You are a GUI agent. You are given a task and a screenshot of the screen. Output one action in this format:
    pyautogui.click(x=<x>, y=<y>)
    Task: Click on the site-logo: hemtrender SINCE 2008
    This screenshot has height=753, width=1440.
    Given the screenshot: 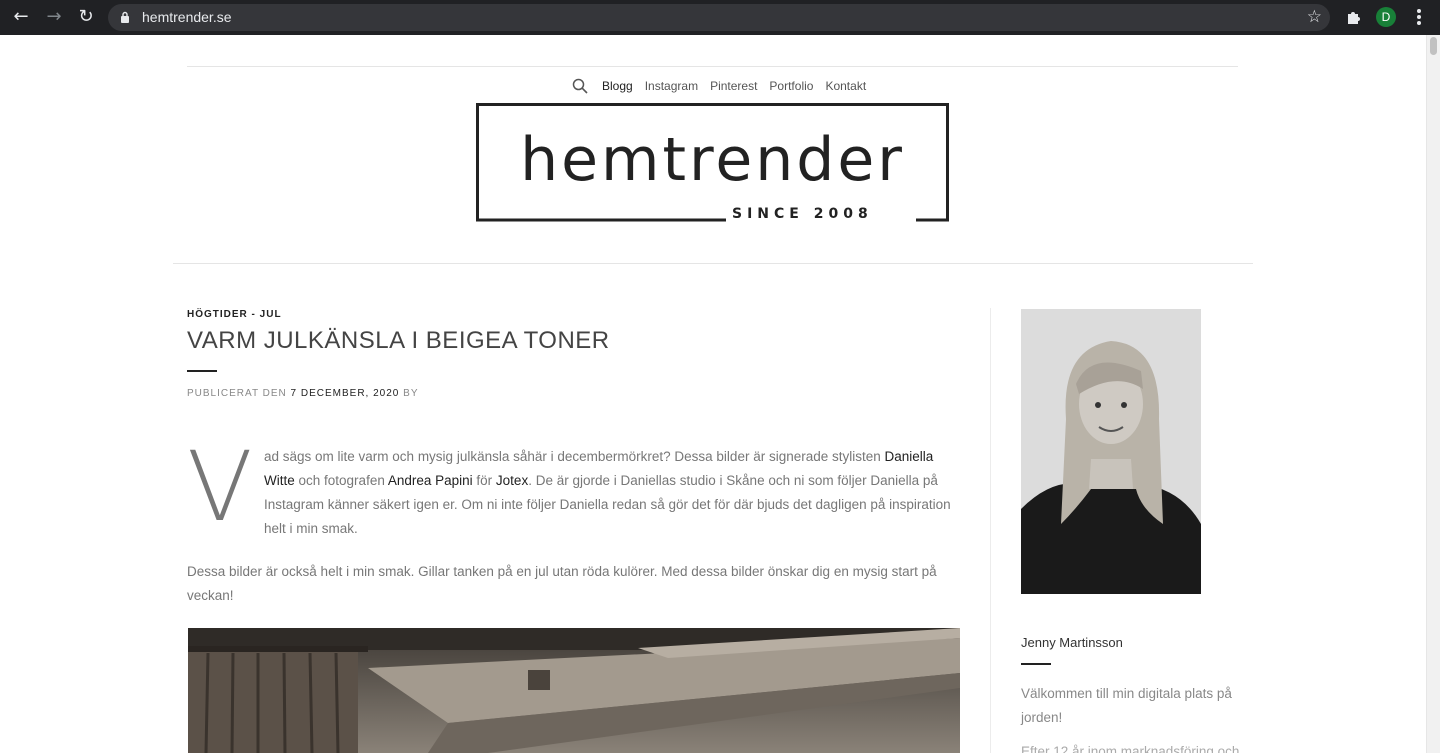 What is the action you would take?
    pyautogui.click(x=712, y=162)
    